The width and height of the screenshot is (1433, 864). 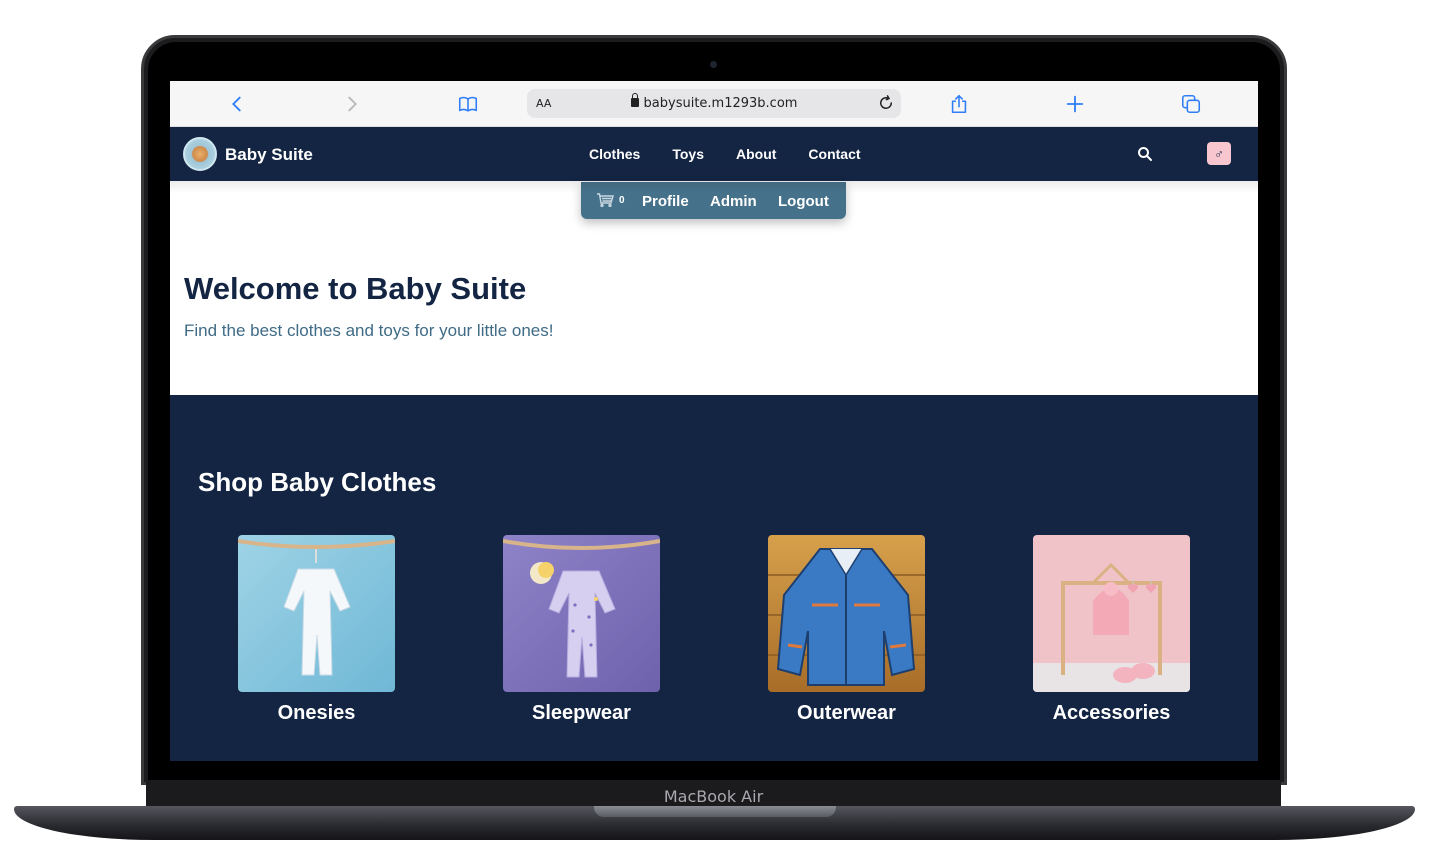 I want to click on bookmarks-icon, so click(x=468, y=104).